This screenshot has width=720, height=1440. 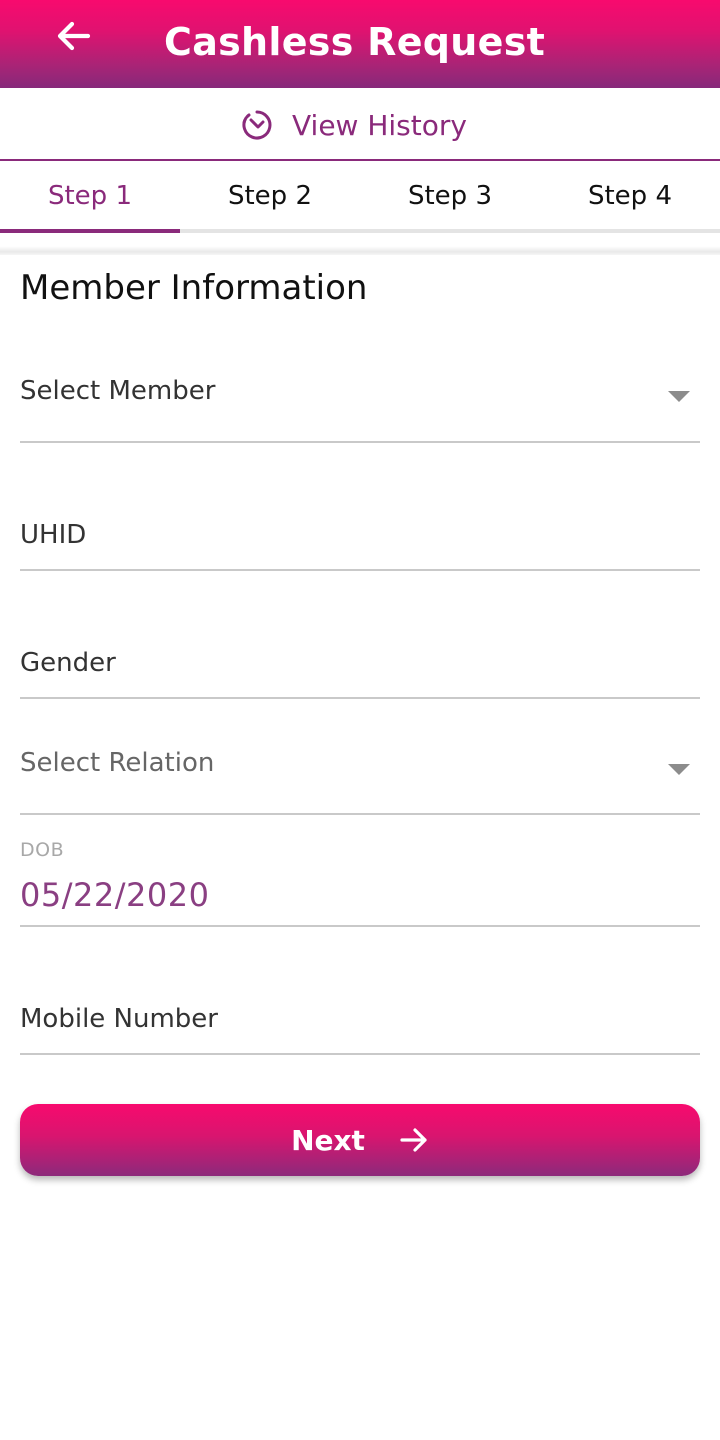 What do you see at coordinates (68, 663) in the screenshot?
I see `gender-label: Gender` at bounding box center [68, 663].